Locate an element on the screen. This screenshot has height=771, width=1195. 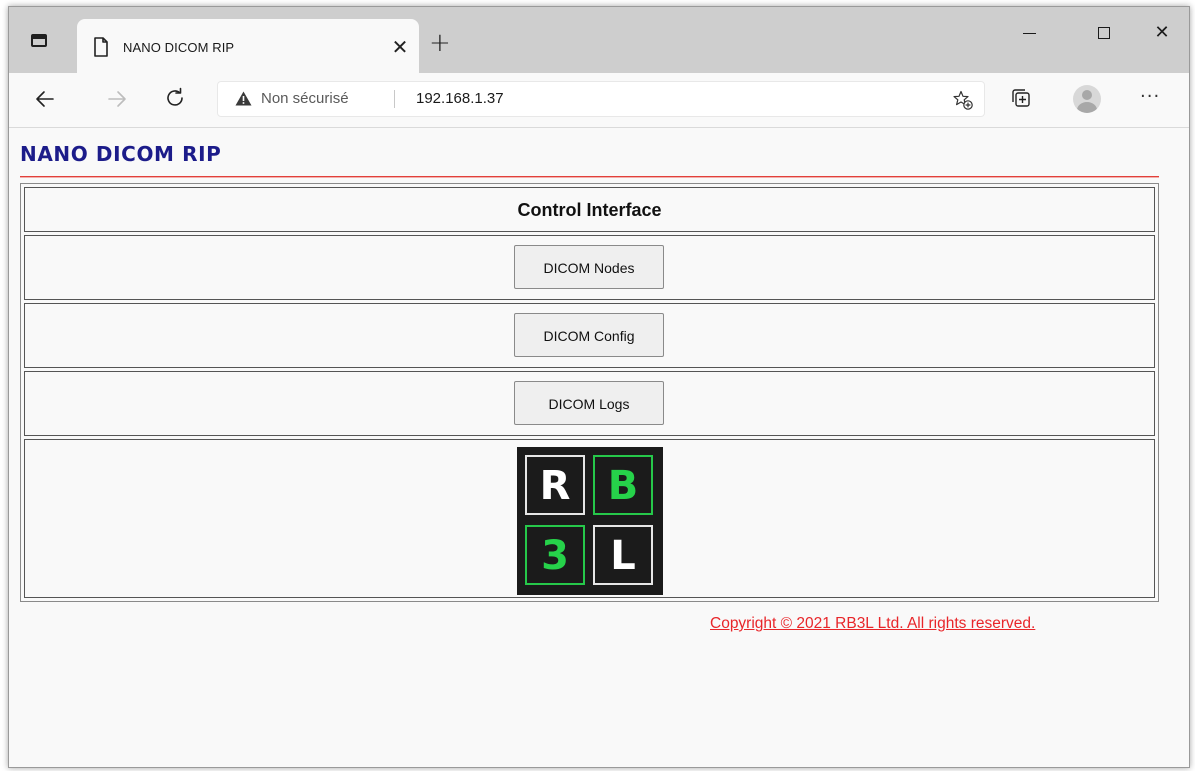
tab-strip: NANO DICOM RIP ✕ + ✕ is located at coordinates (599, 40).